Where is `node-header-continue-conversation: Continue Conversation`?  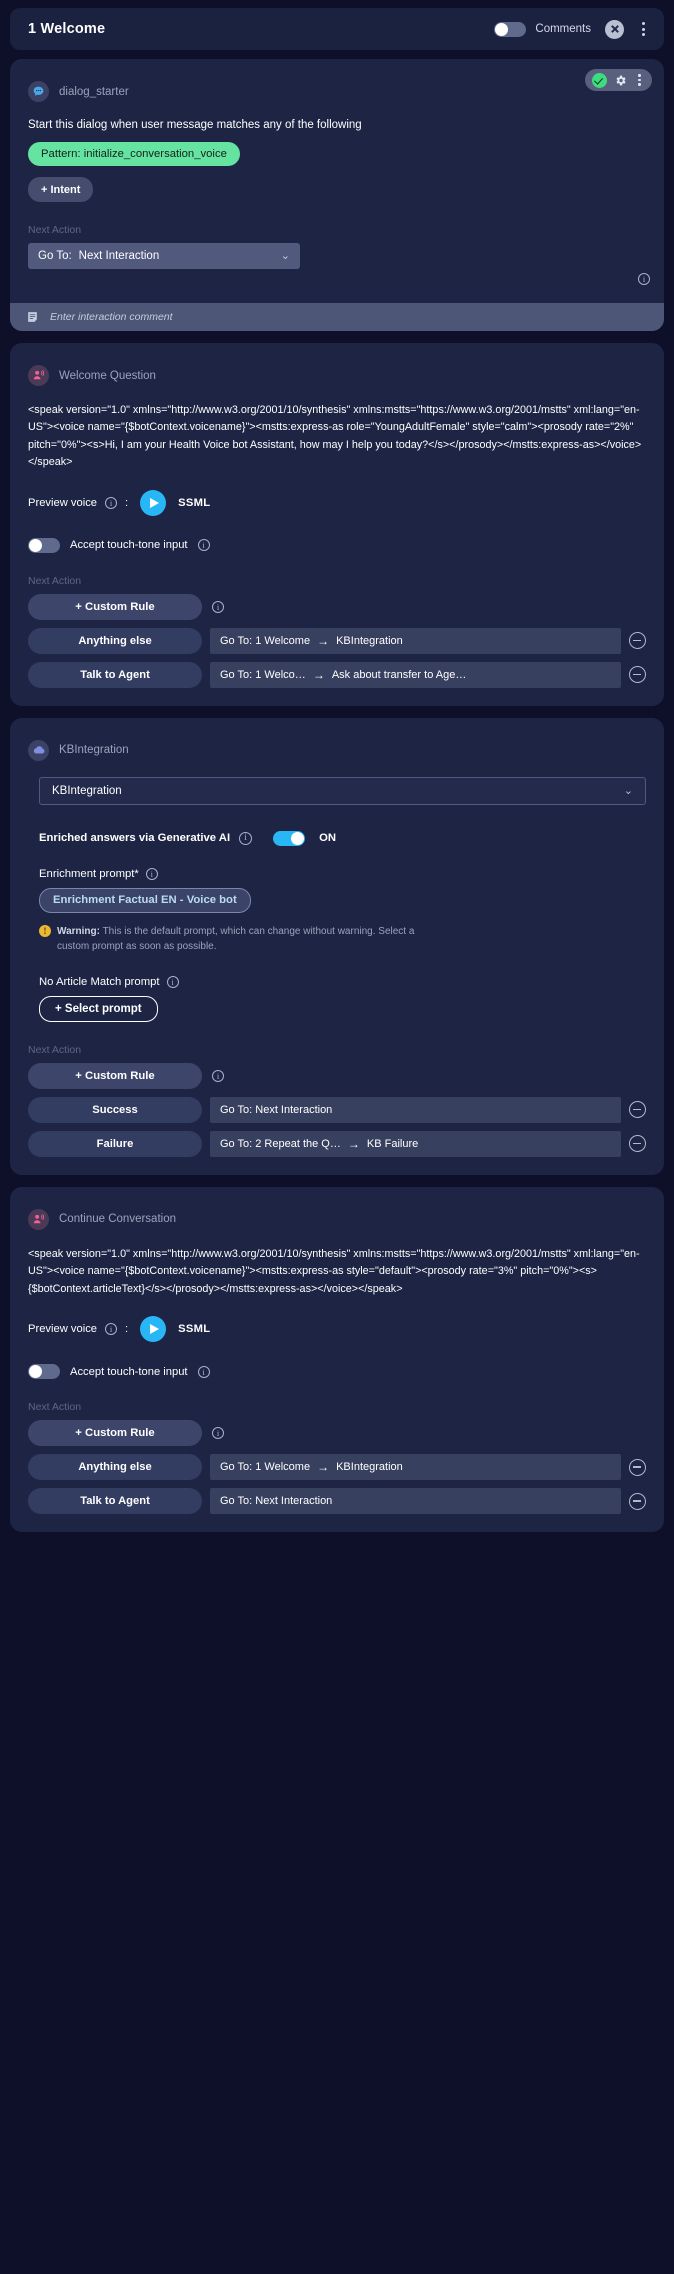
node-header-continue-conversation: Continue Conversation is located at coordinates (337, 1208).